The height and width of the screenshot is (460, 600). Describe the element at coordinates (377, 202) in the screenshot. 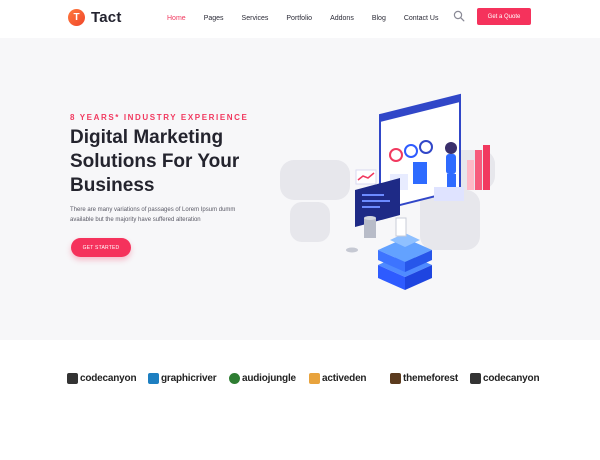

I see `analytics-card-icon` at that location.